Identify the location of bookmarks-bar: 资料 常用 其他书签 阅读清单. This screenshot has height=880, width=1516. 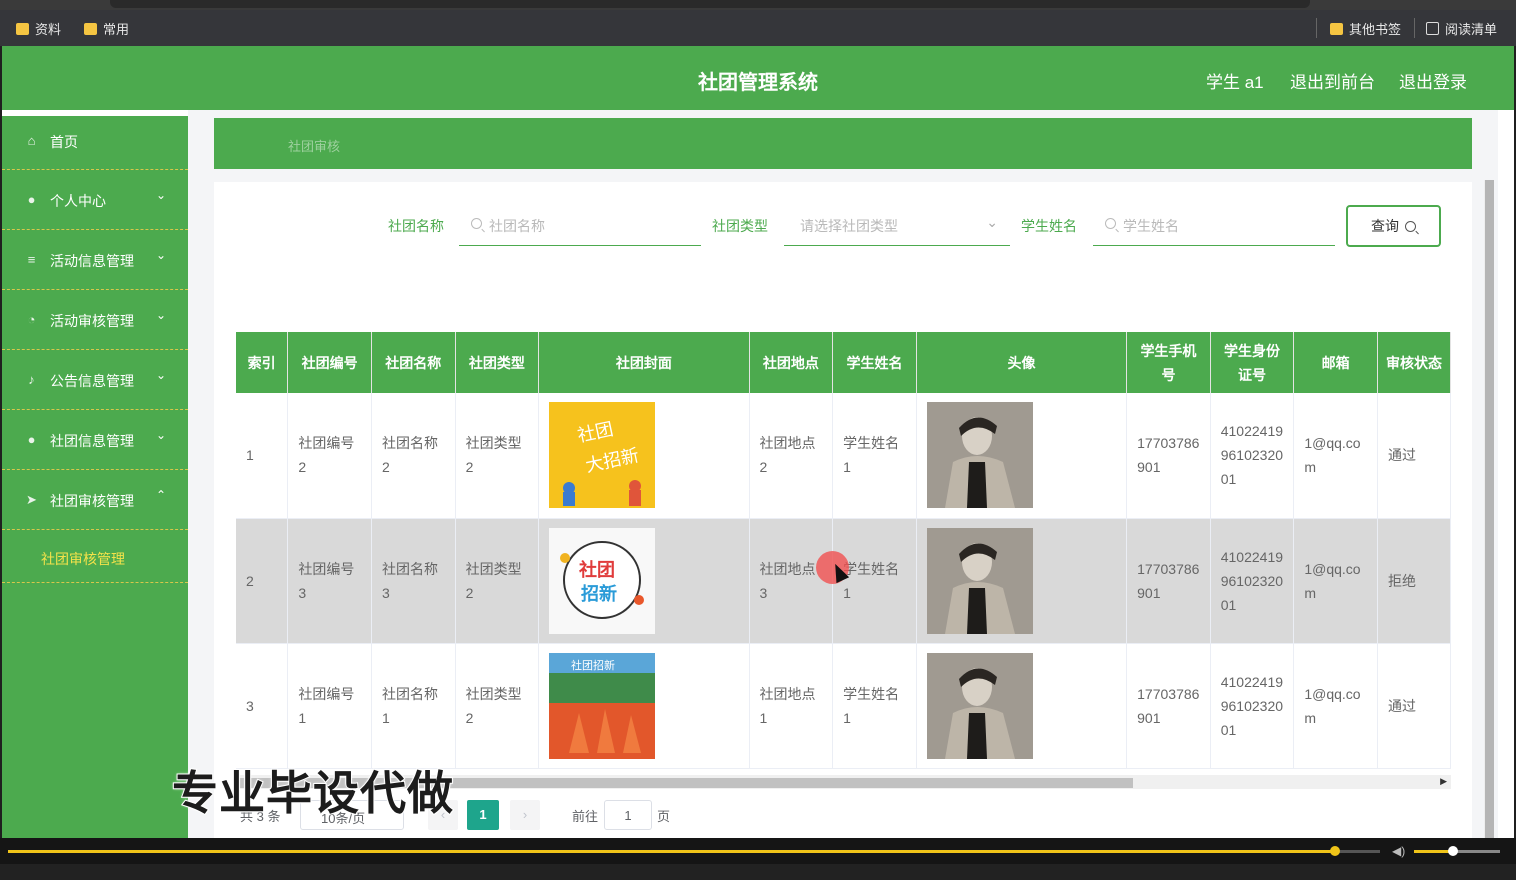
(758, 28).